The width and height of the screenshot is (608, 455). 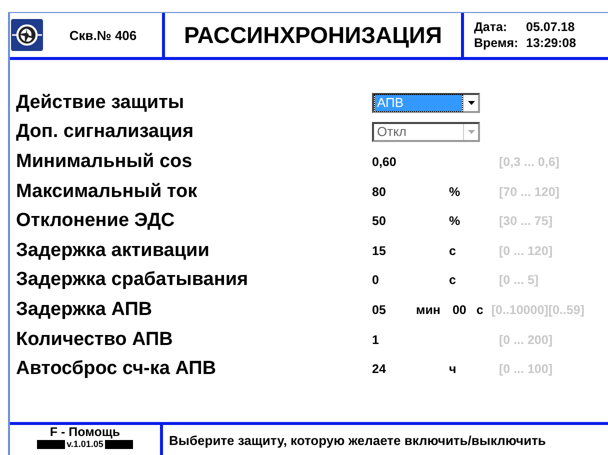 What do you see at coordinates (85, 432) in the screenshot?
I see `help-hint: F - Помощь` at bounding box center [85, 432].